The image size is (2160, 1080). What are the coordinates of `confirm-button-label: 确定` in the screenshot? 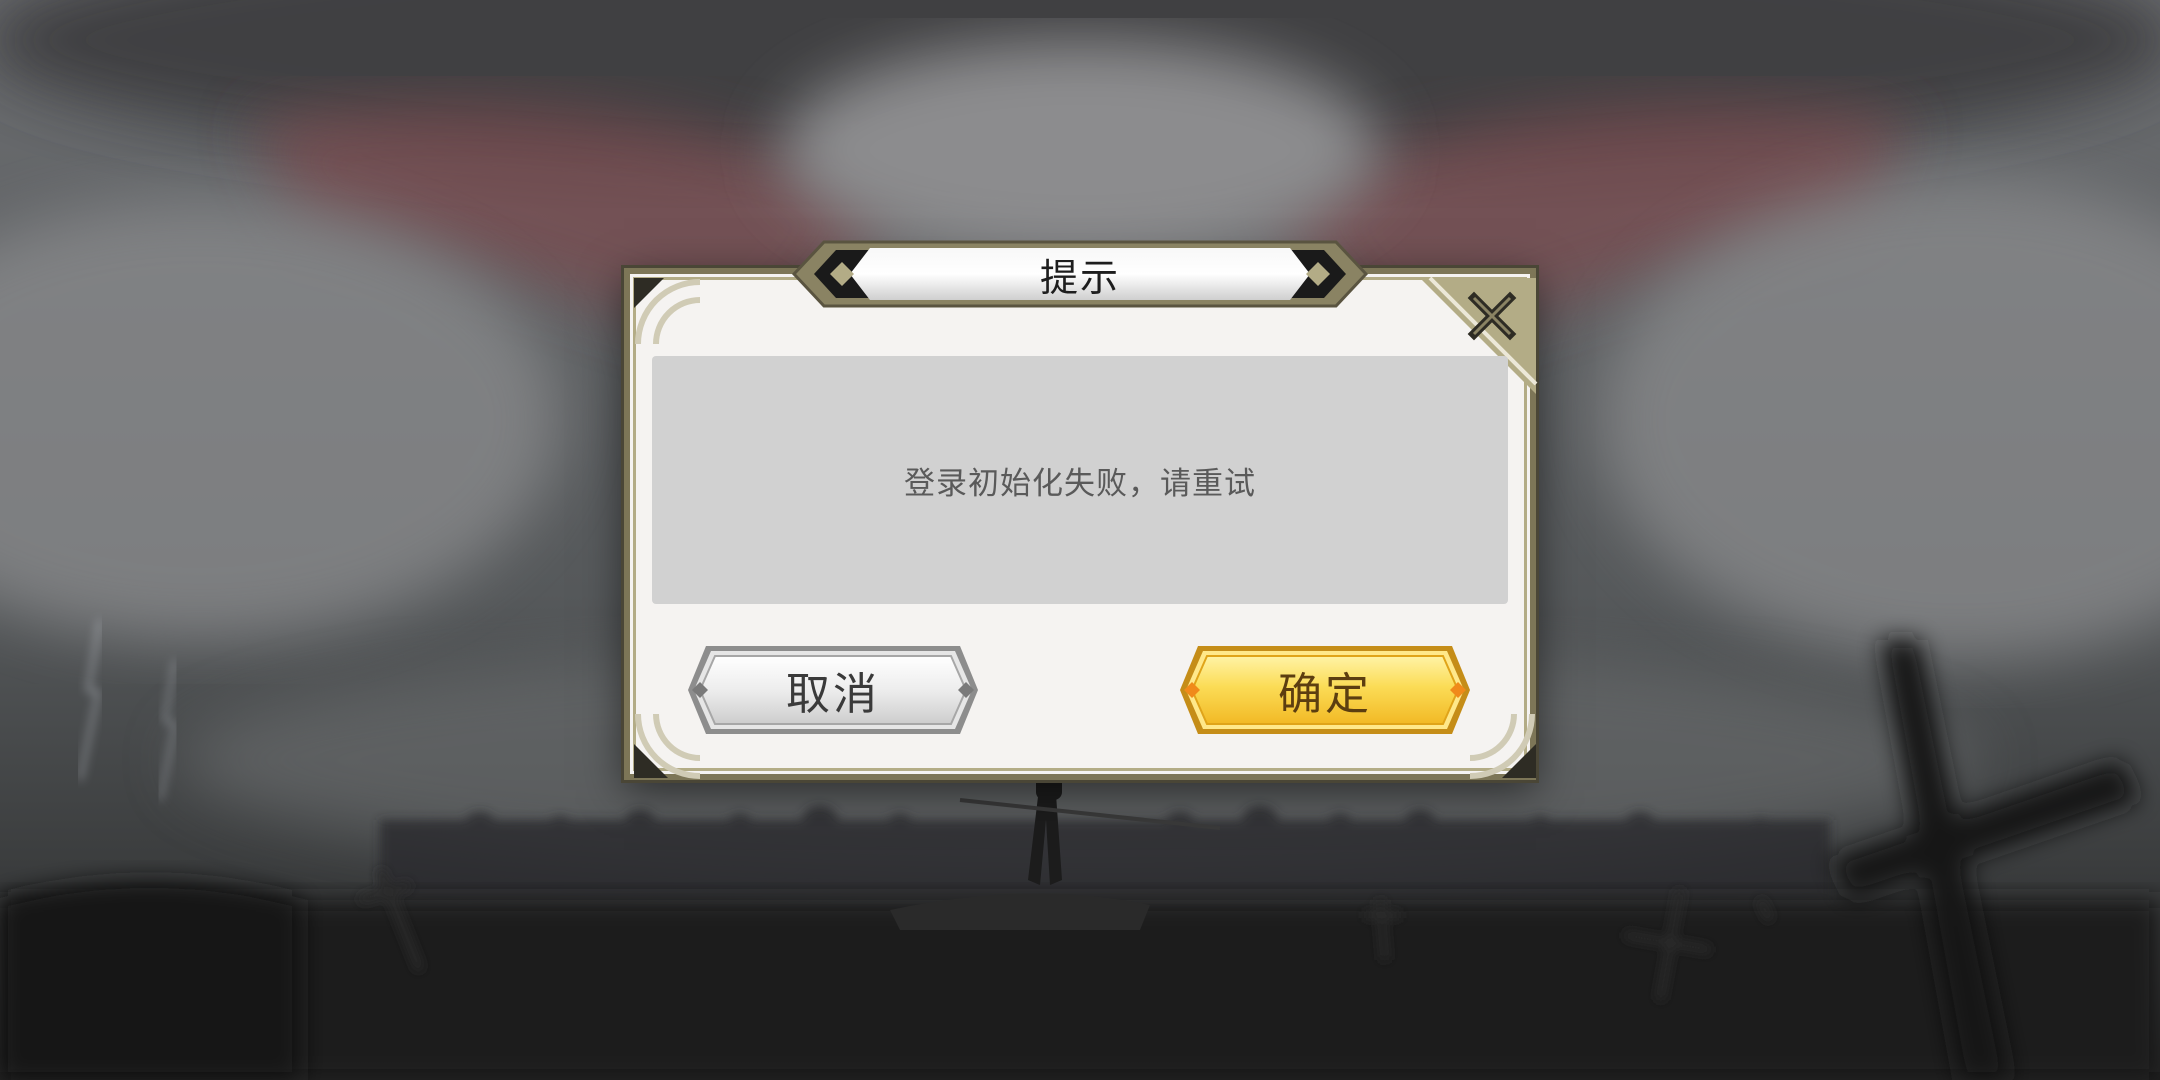 It's located at (1325, 694).